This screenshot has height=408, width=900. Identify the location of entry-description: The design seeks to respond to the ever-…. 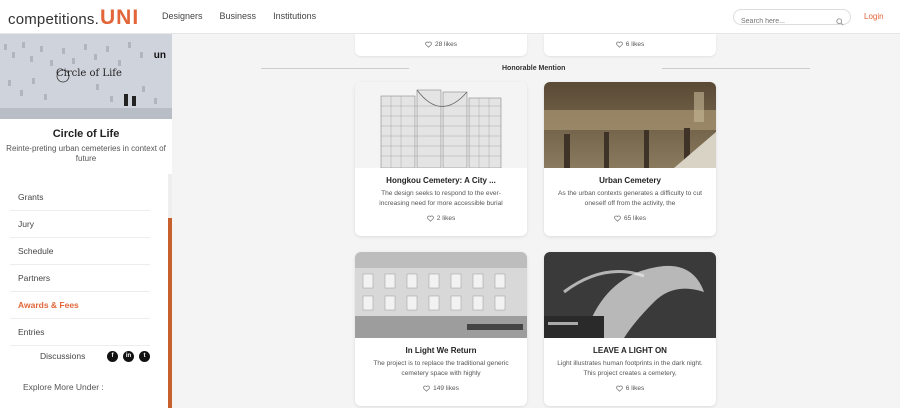
(441, 199).